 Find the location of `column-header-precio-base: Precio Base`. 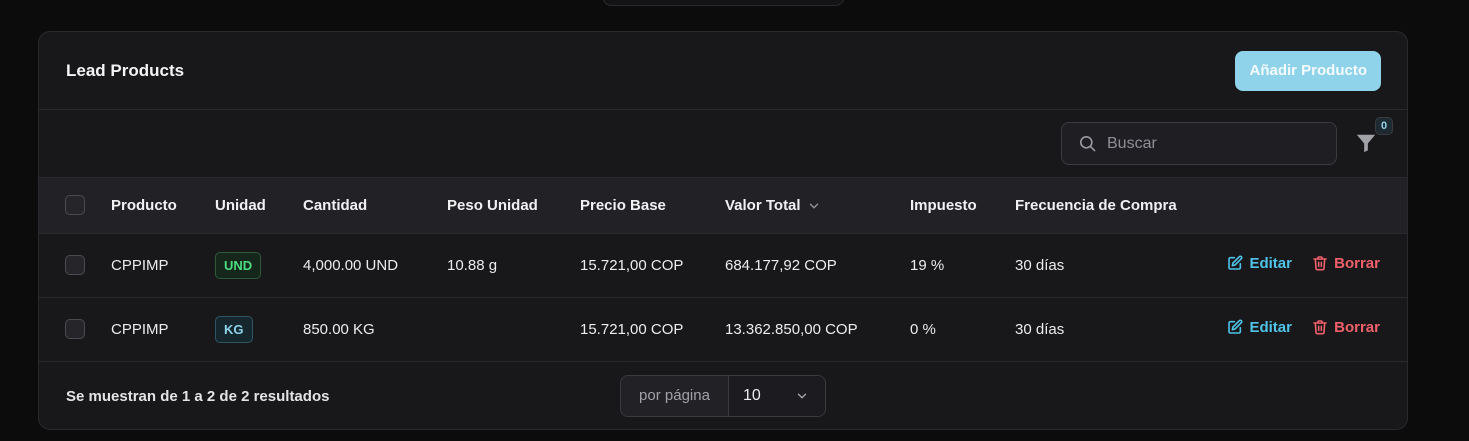

column-header-precio-base: Precio Base is located at coordinates (652, 205).